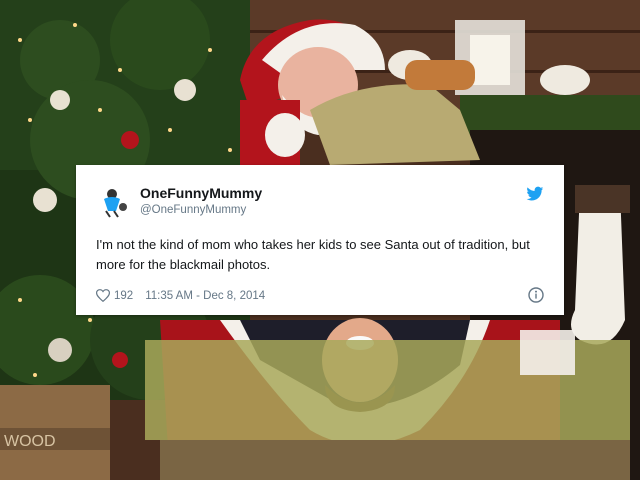  Describe the element at coordinates (536, 295) in the screenshot. I see `info-icon` at that location.